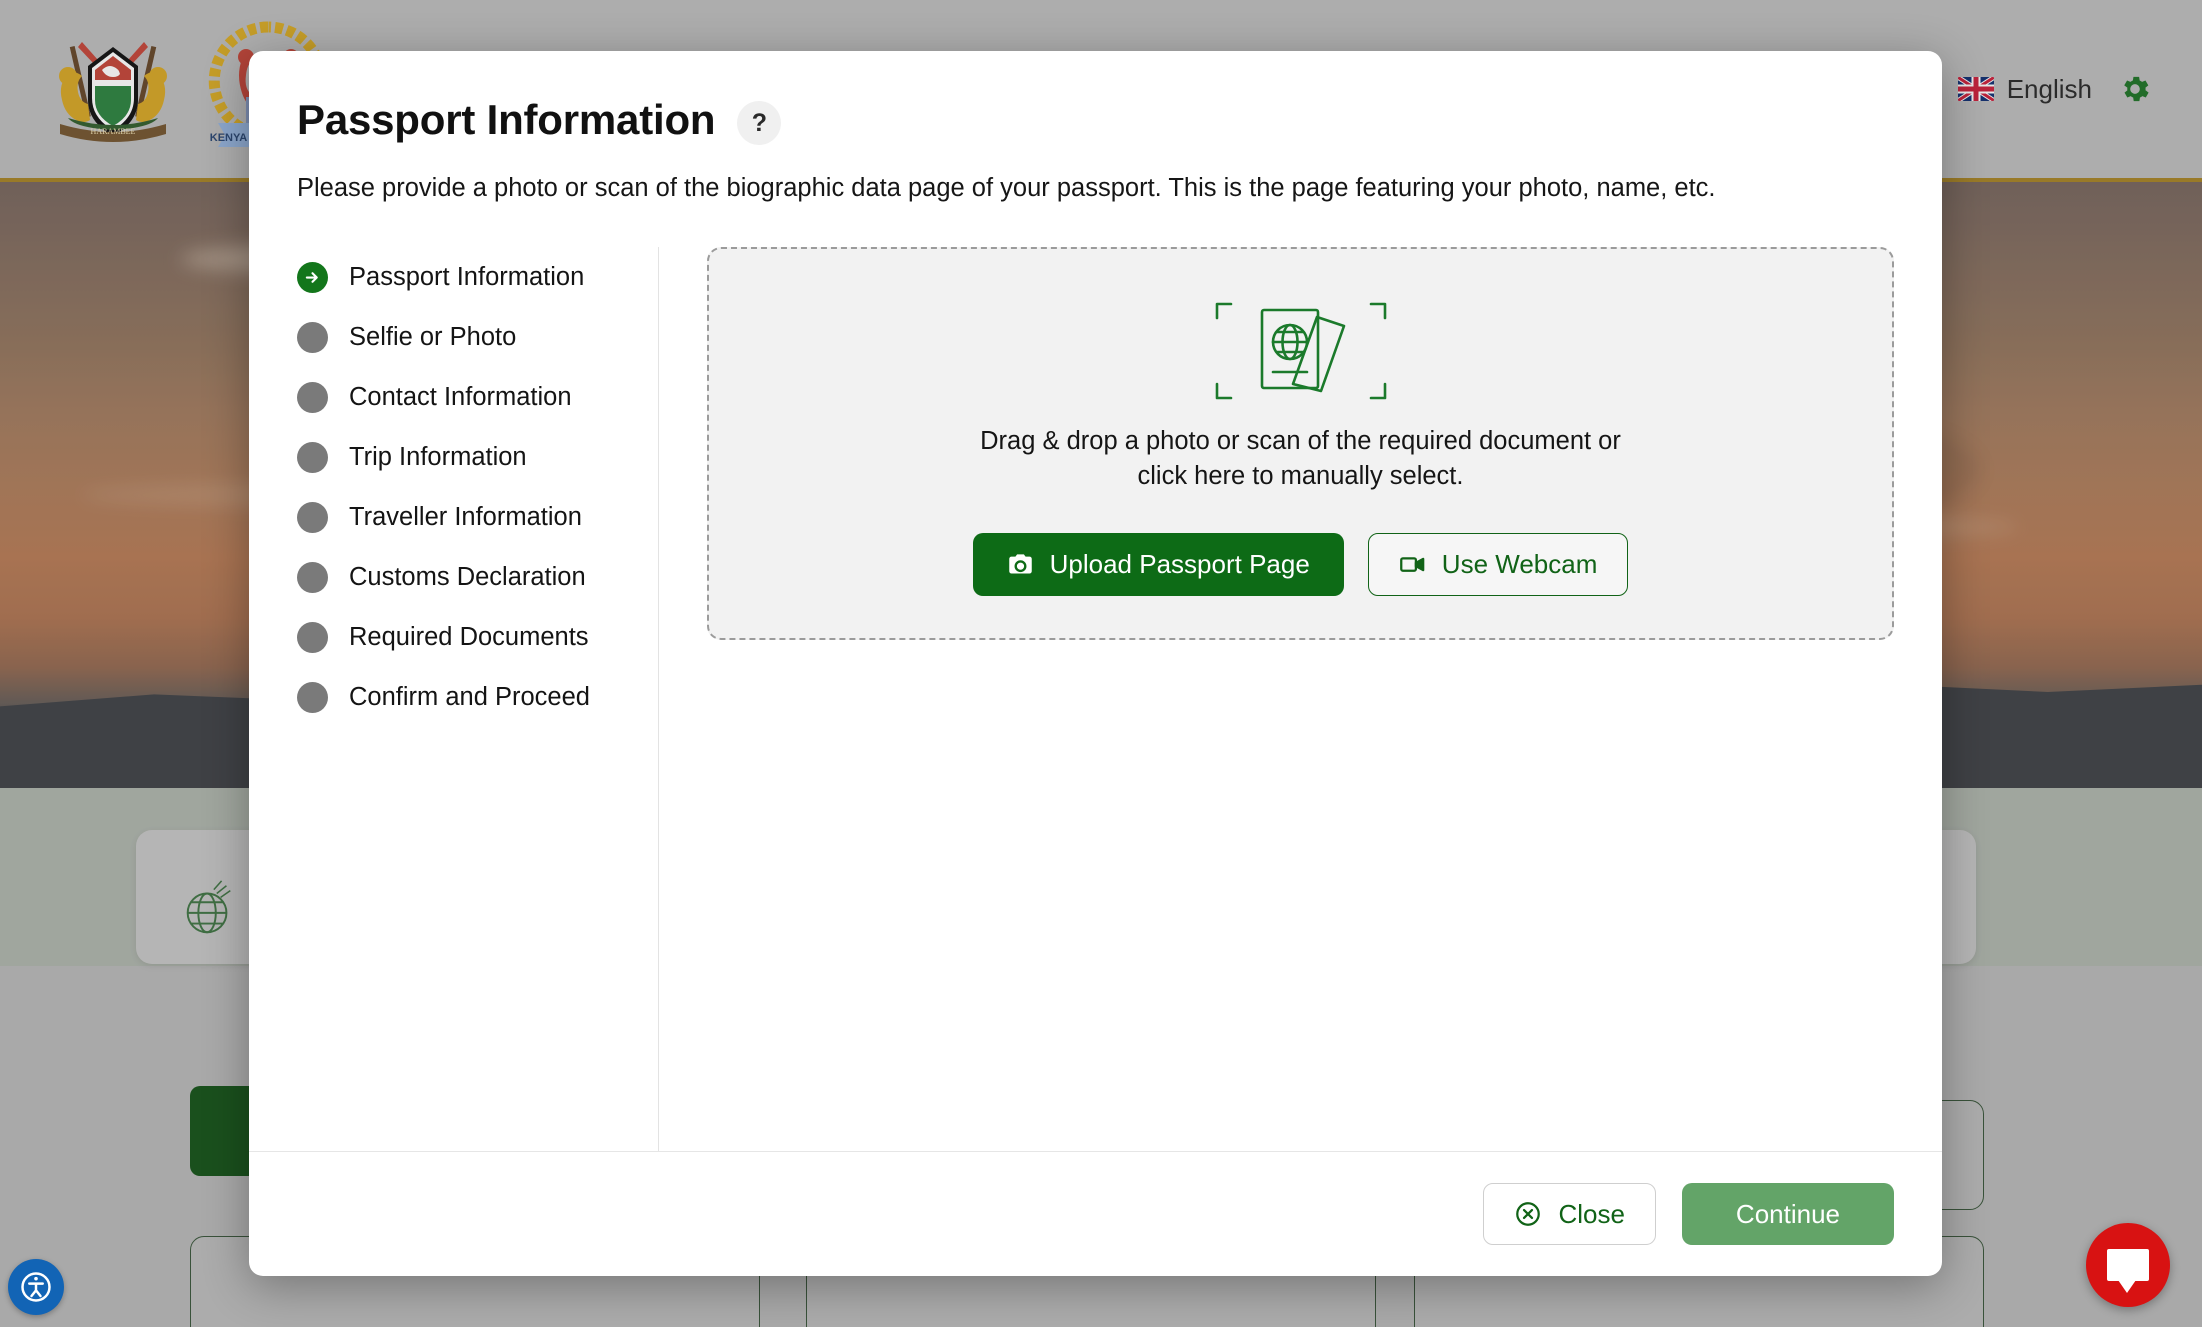  What do you see at coordinates (1020, 564) in the screenshot?
I see `camera-icon` at bounding box center [1020, 564].